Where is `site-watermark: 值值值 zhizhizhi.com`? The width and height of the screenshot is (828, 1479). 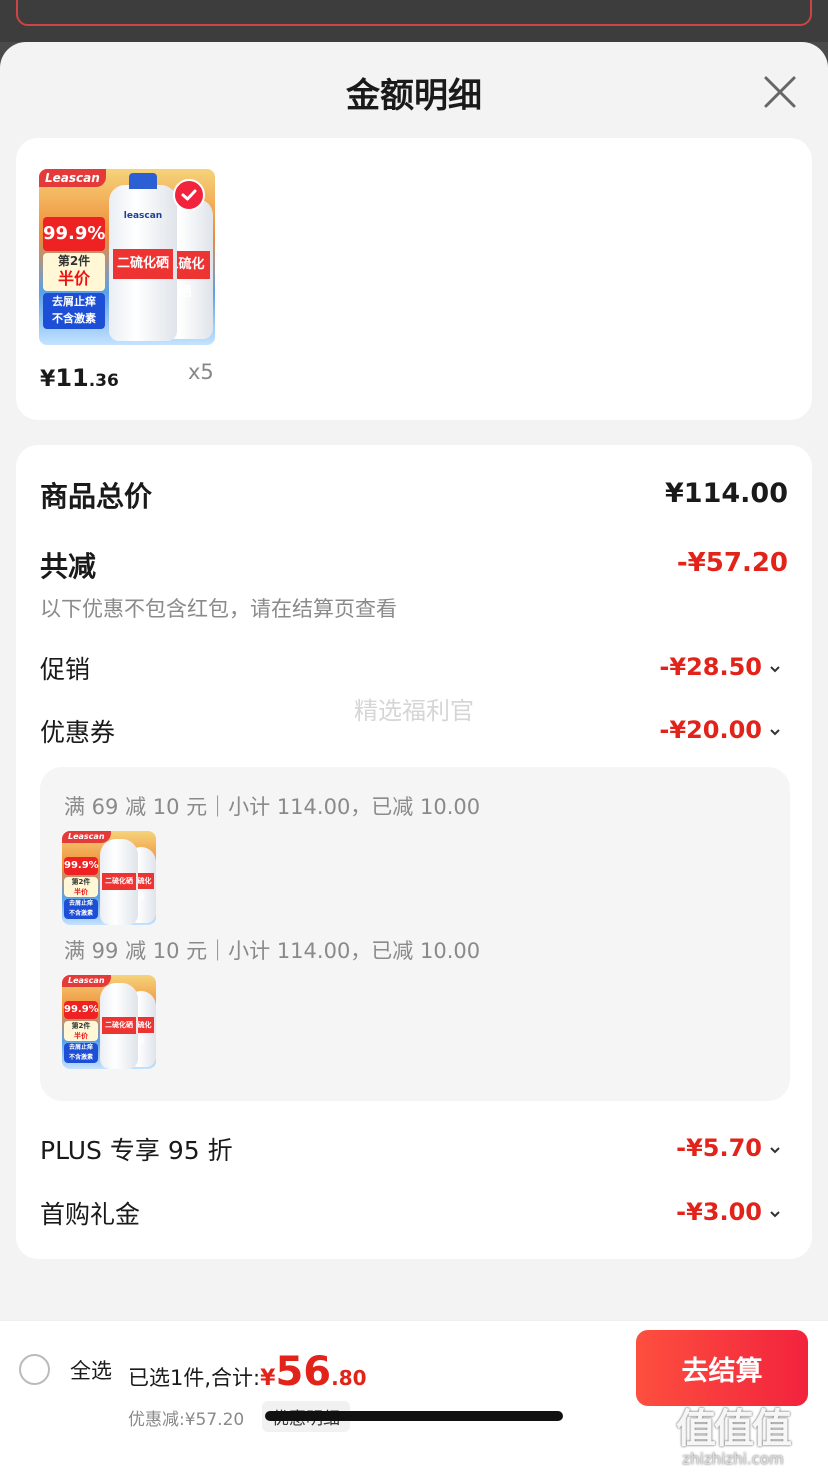
site-watermark: 值值值 zhizhizhi.com is located at coordinates (734, 1437).